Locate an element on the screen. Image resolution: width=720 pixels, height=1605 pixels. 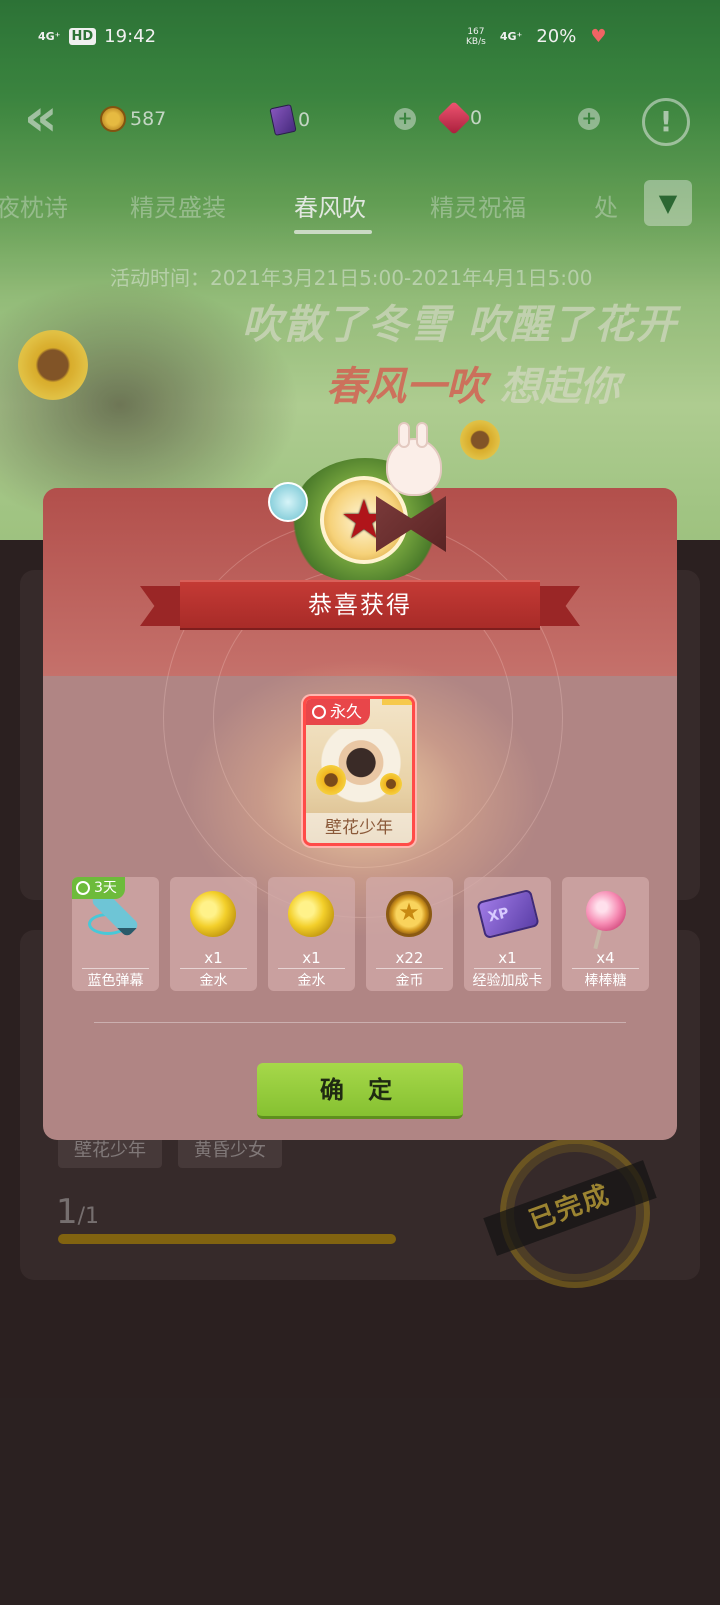
featured-reward-name: 壁花少年 is located at coordinates (359, 828).